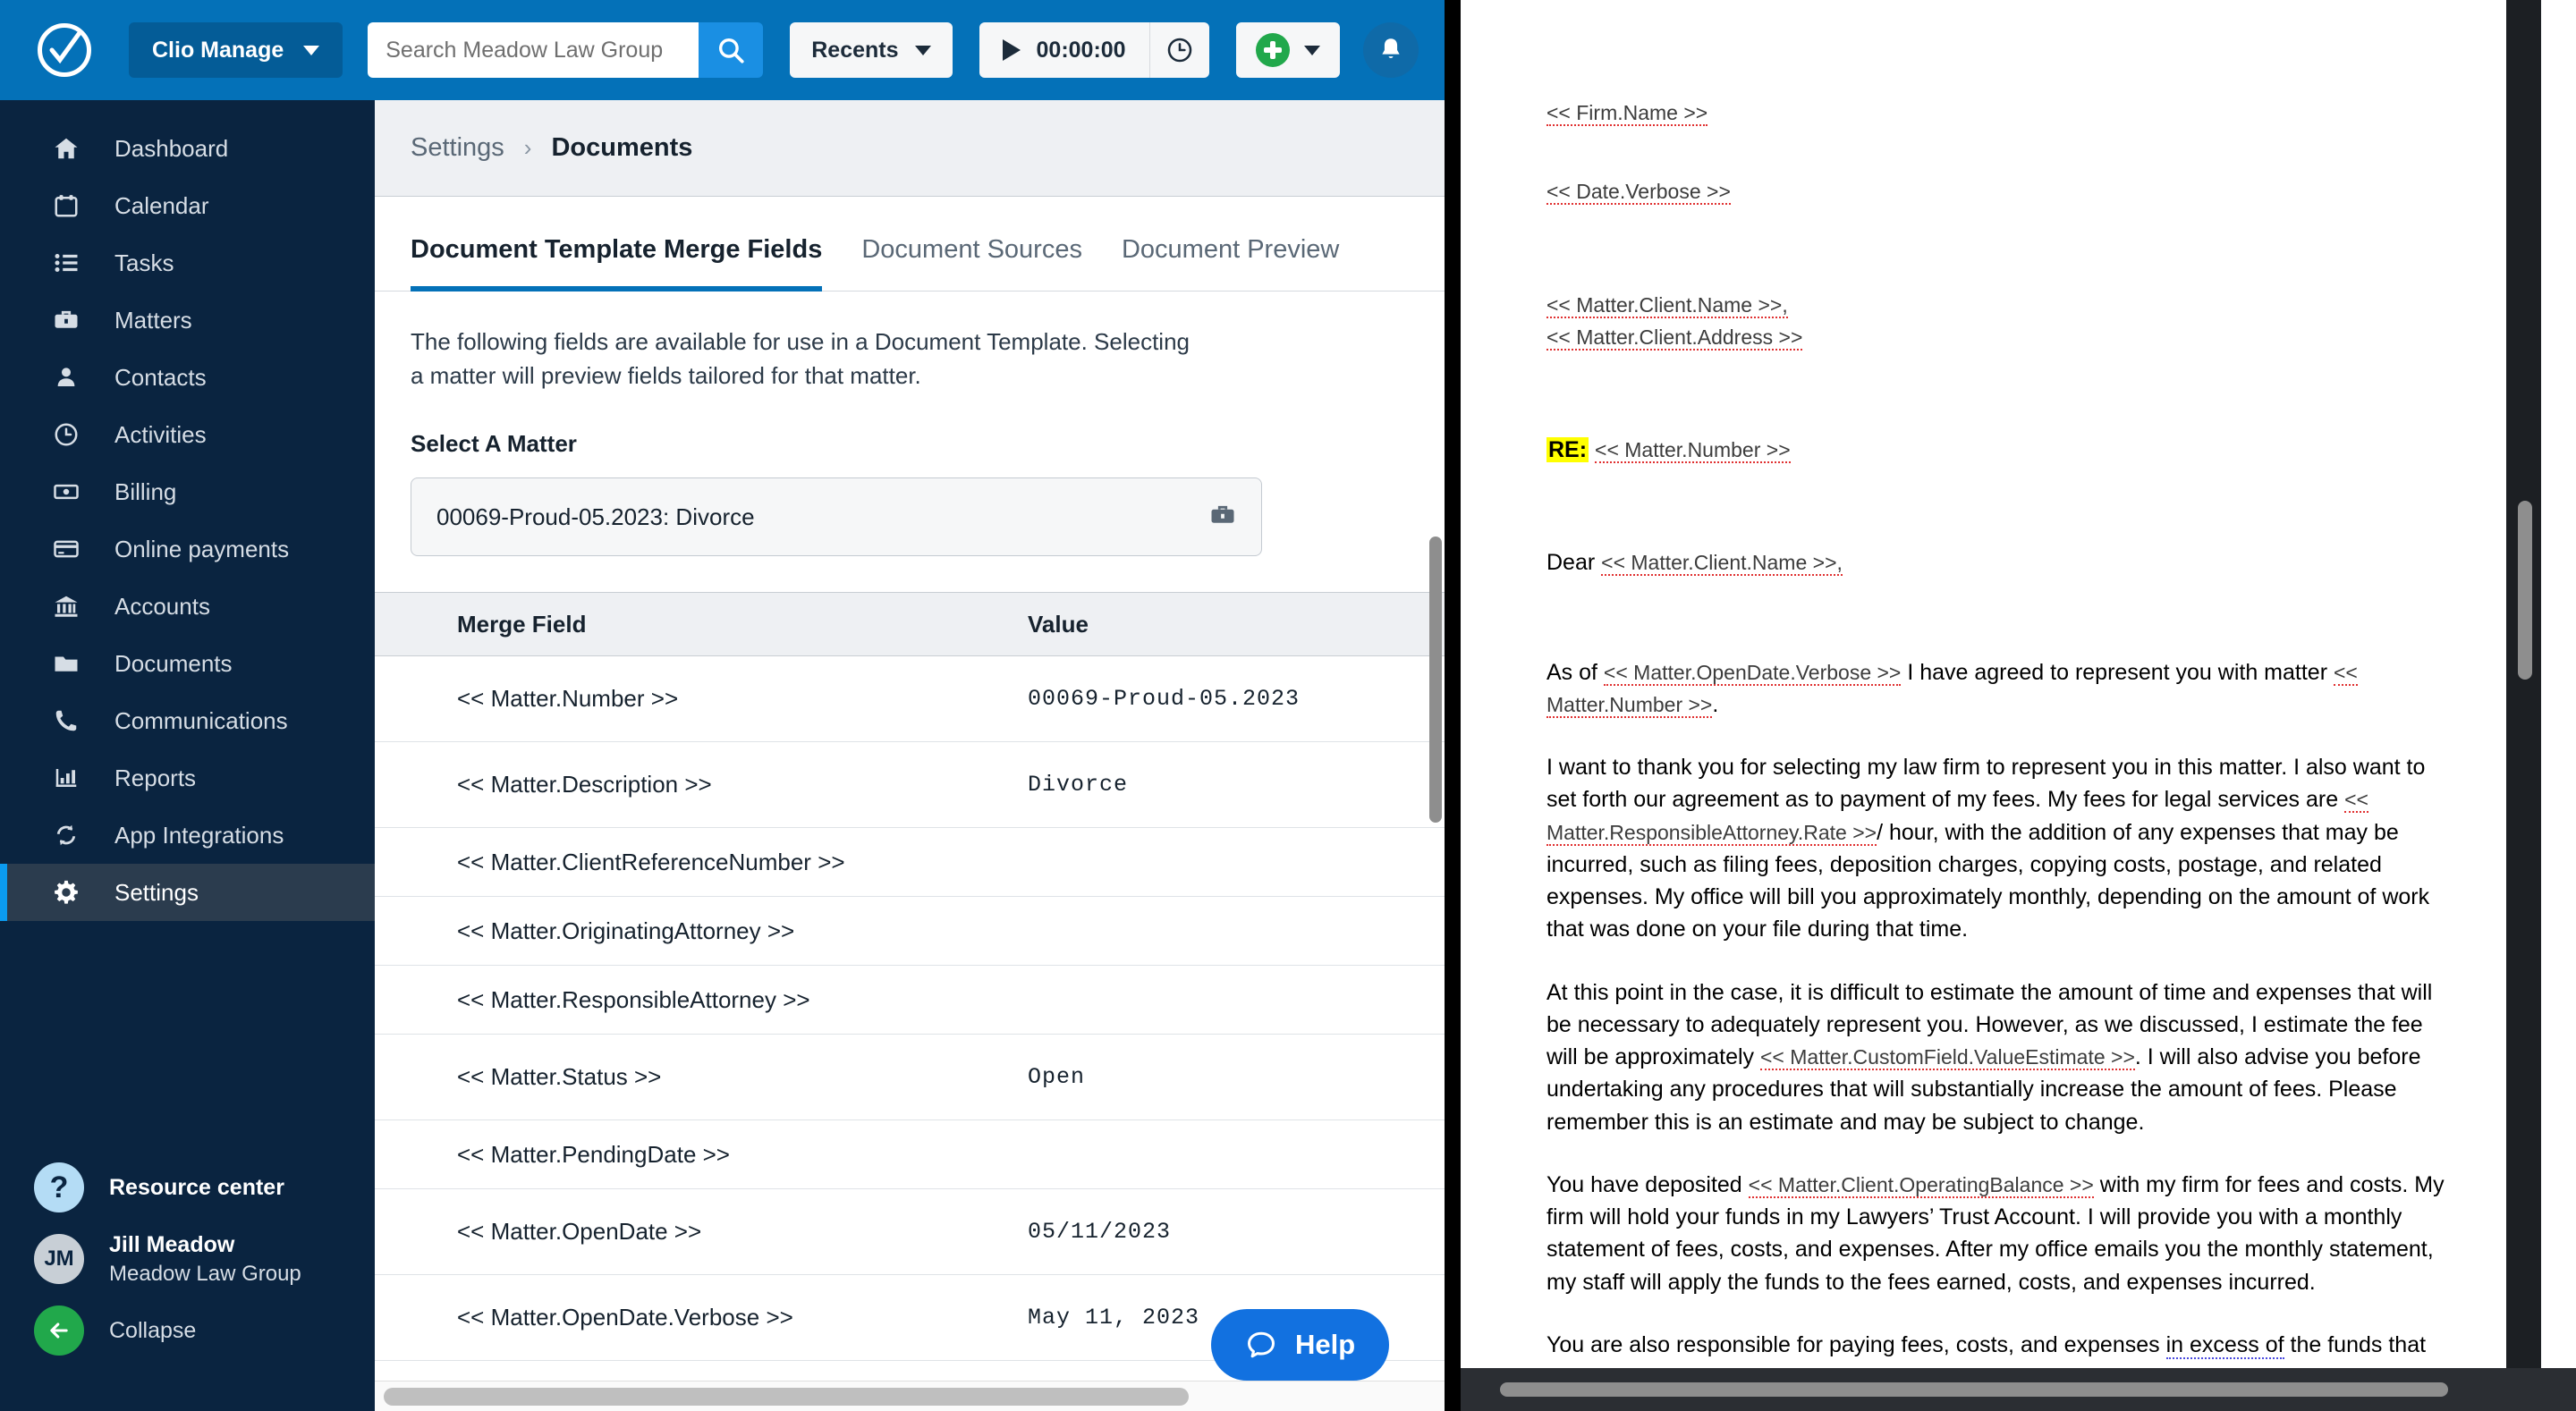 The width and height of the screenshot is (2576, 1411). I want to click on doc-firm-name: << Firm.Name >>, so click(2000, 113).